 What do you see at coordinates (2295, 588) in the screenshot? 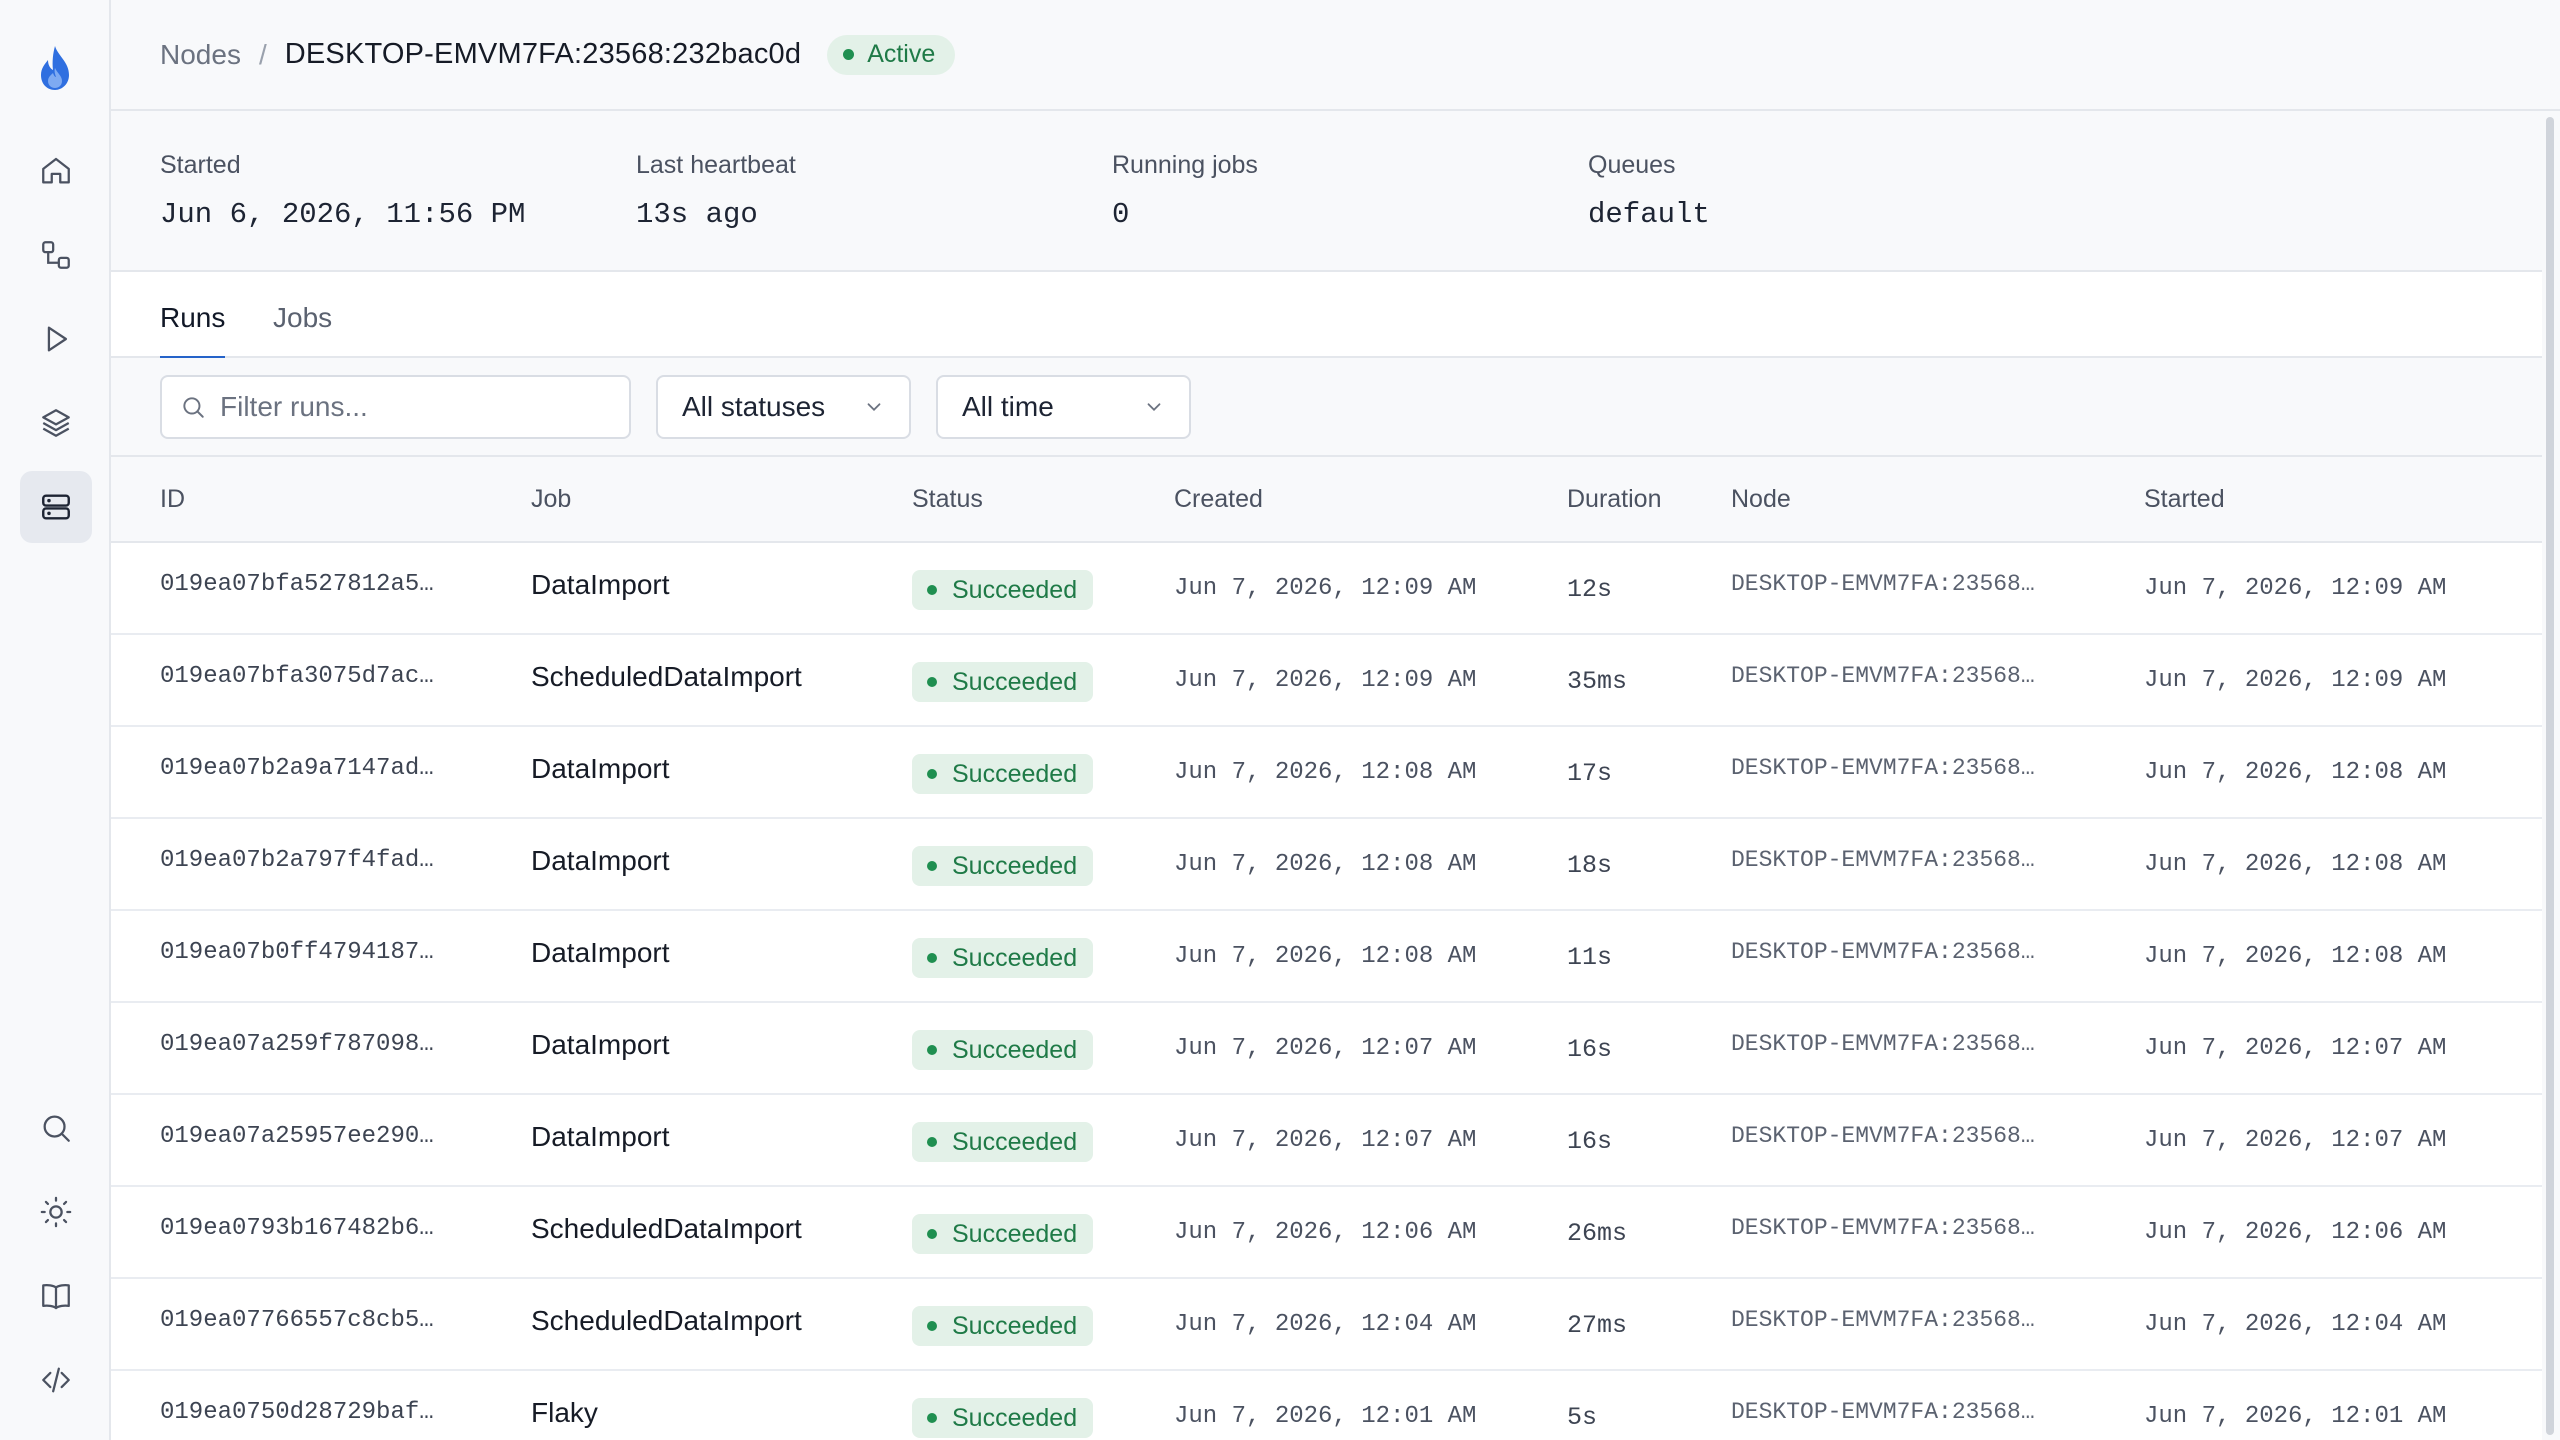
I see `started-time: Jun 7, 2026, 12:09 AM` at bounding box center [2295, 588].